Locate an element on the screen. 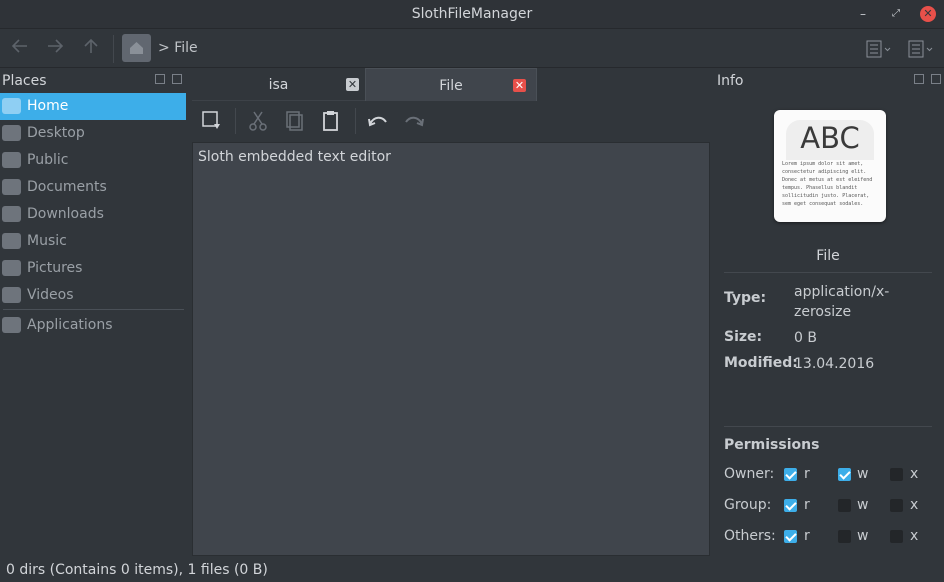 The height and width of the screenshot is (582, 944). copy-icon is located at coordinates (294, 121).